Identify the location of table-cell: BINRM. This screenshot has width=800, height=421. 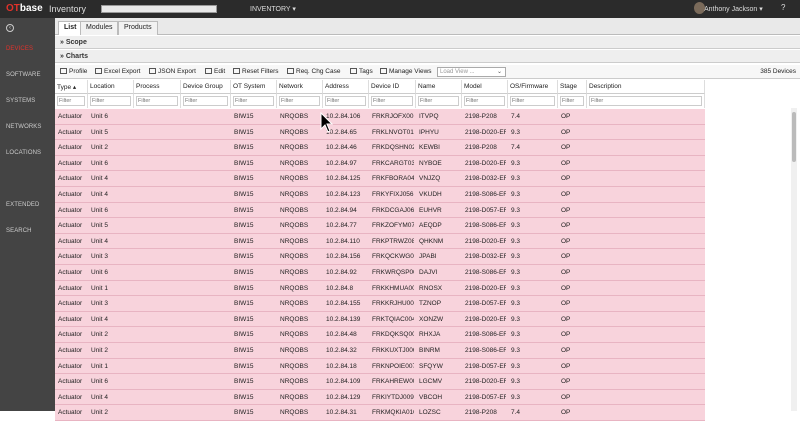
(429, 350).